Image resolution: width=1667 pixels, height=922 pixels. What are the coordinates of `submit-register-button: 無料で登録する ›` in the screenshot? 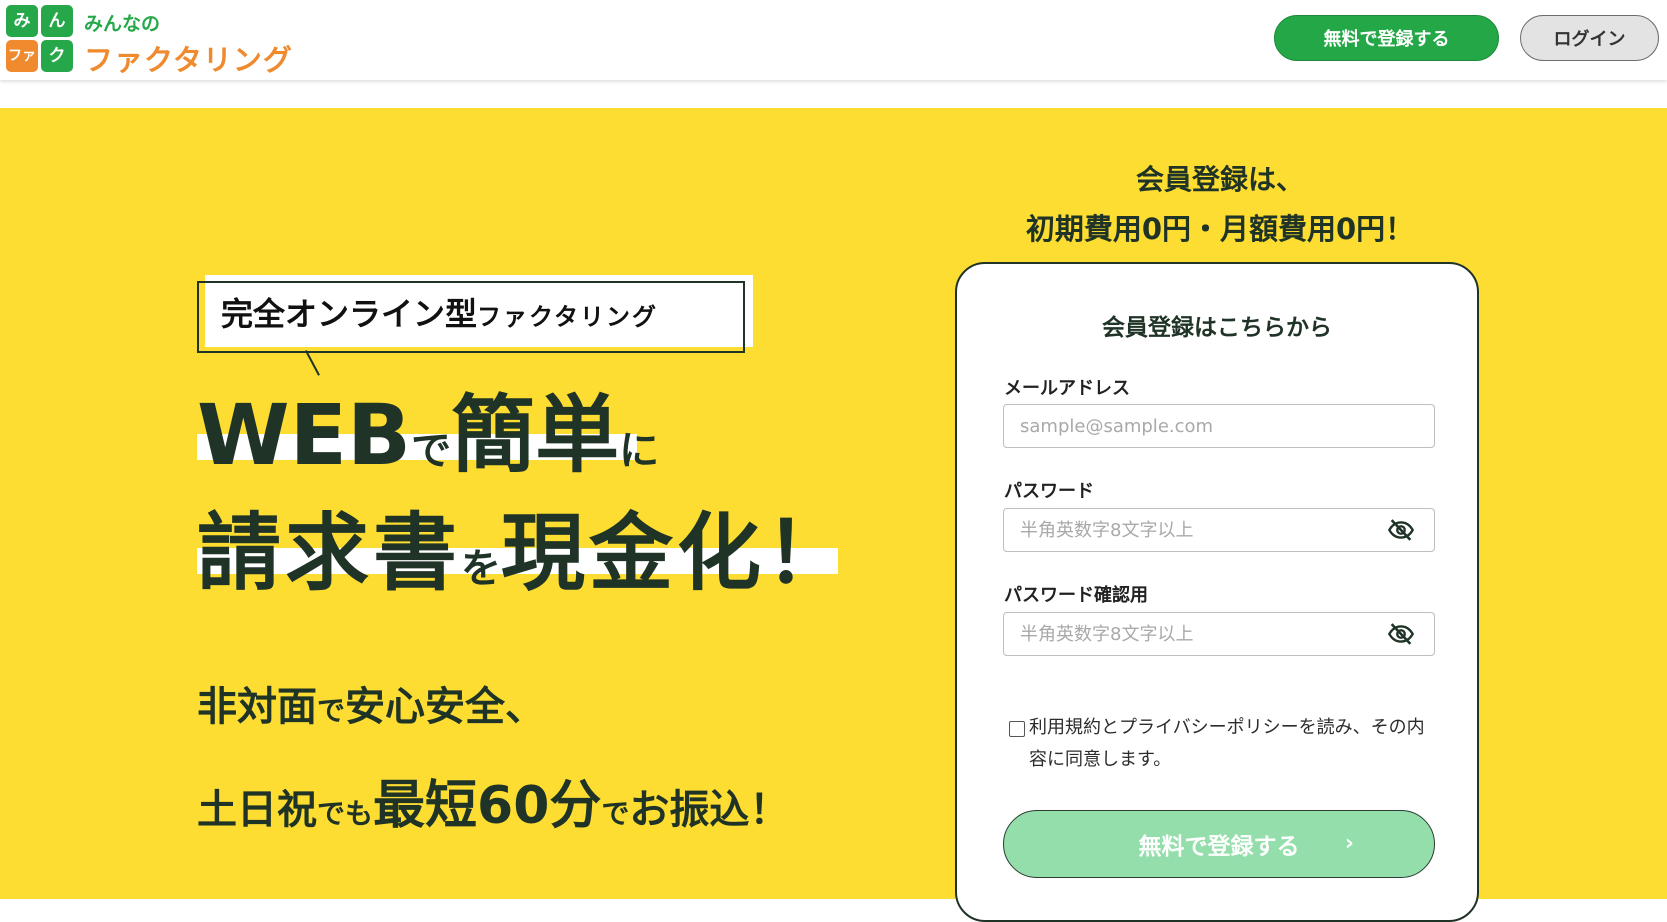 It's located at (1219, 844).